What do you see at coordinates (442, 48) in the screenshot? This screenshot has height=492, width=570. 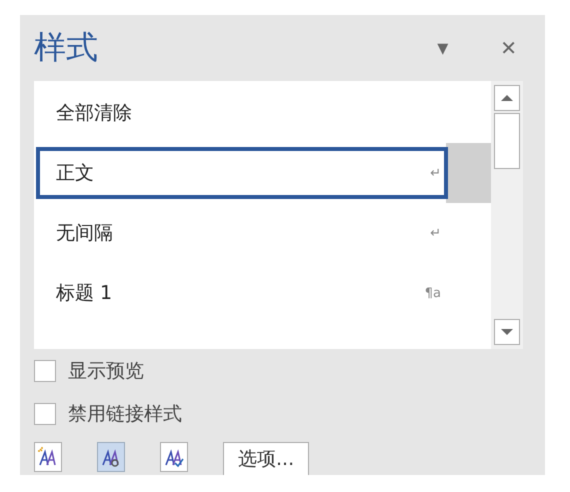 I see `pane-menu-button: ▾` at bounding box center [442, 48].